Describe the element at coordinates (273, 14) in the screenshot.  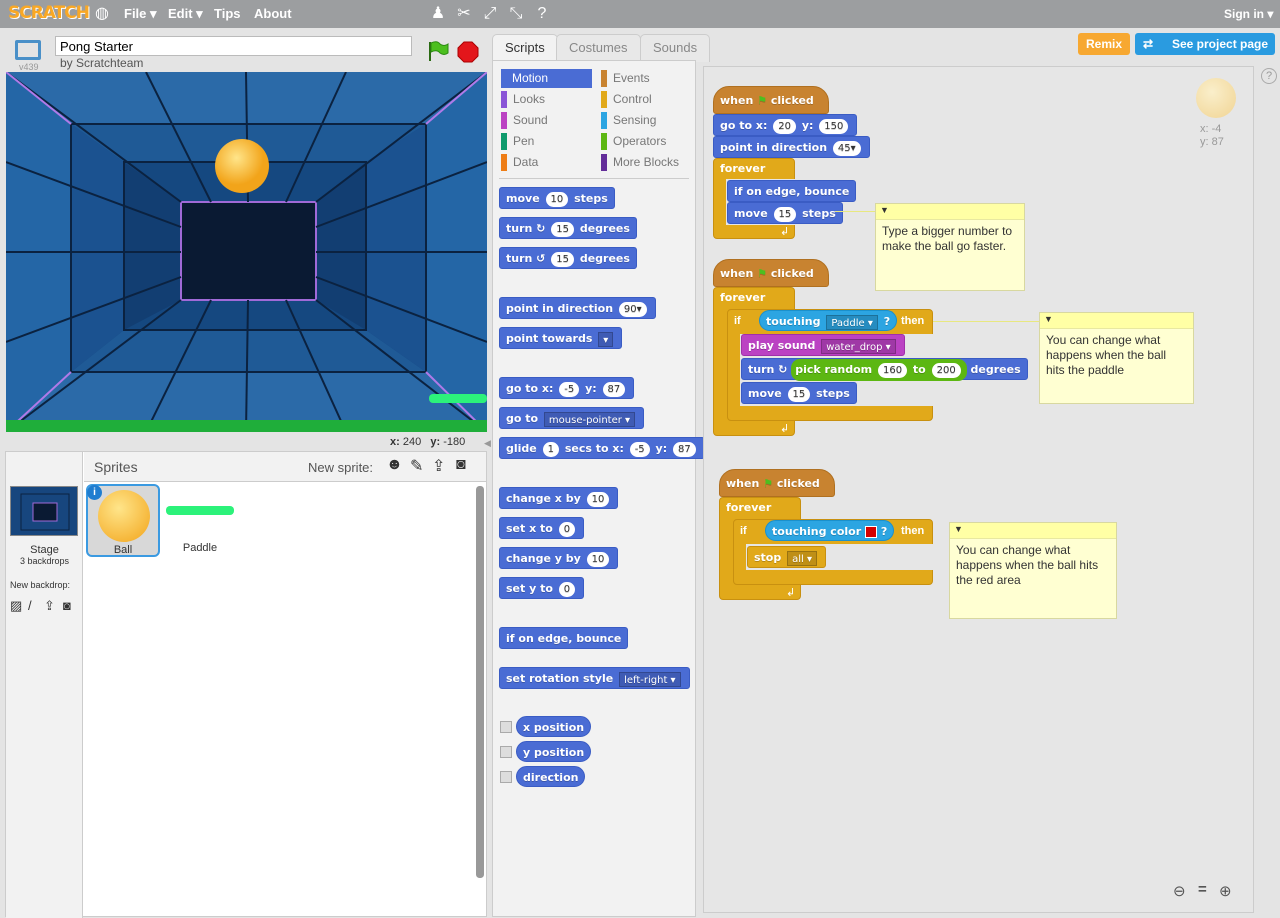
I see `menu-about: About` at that location.